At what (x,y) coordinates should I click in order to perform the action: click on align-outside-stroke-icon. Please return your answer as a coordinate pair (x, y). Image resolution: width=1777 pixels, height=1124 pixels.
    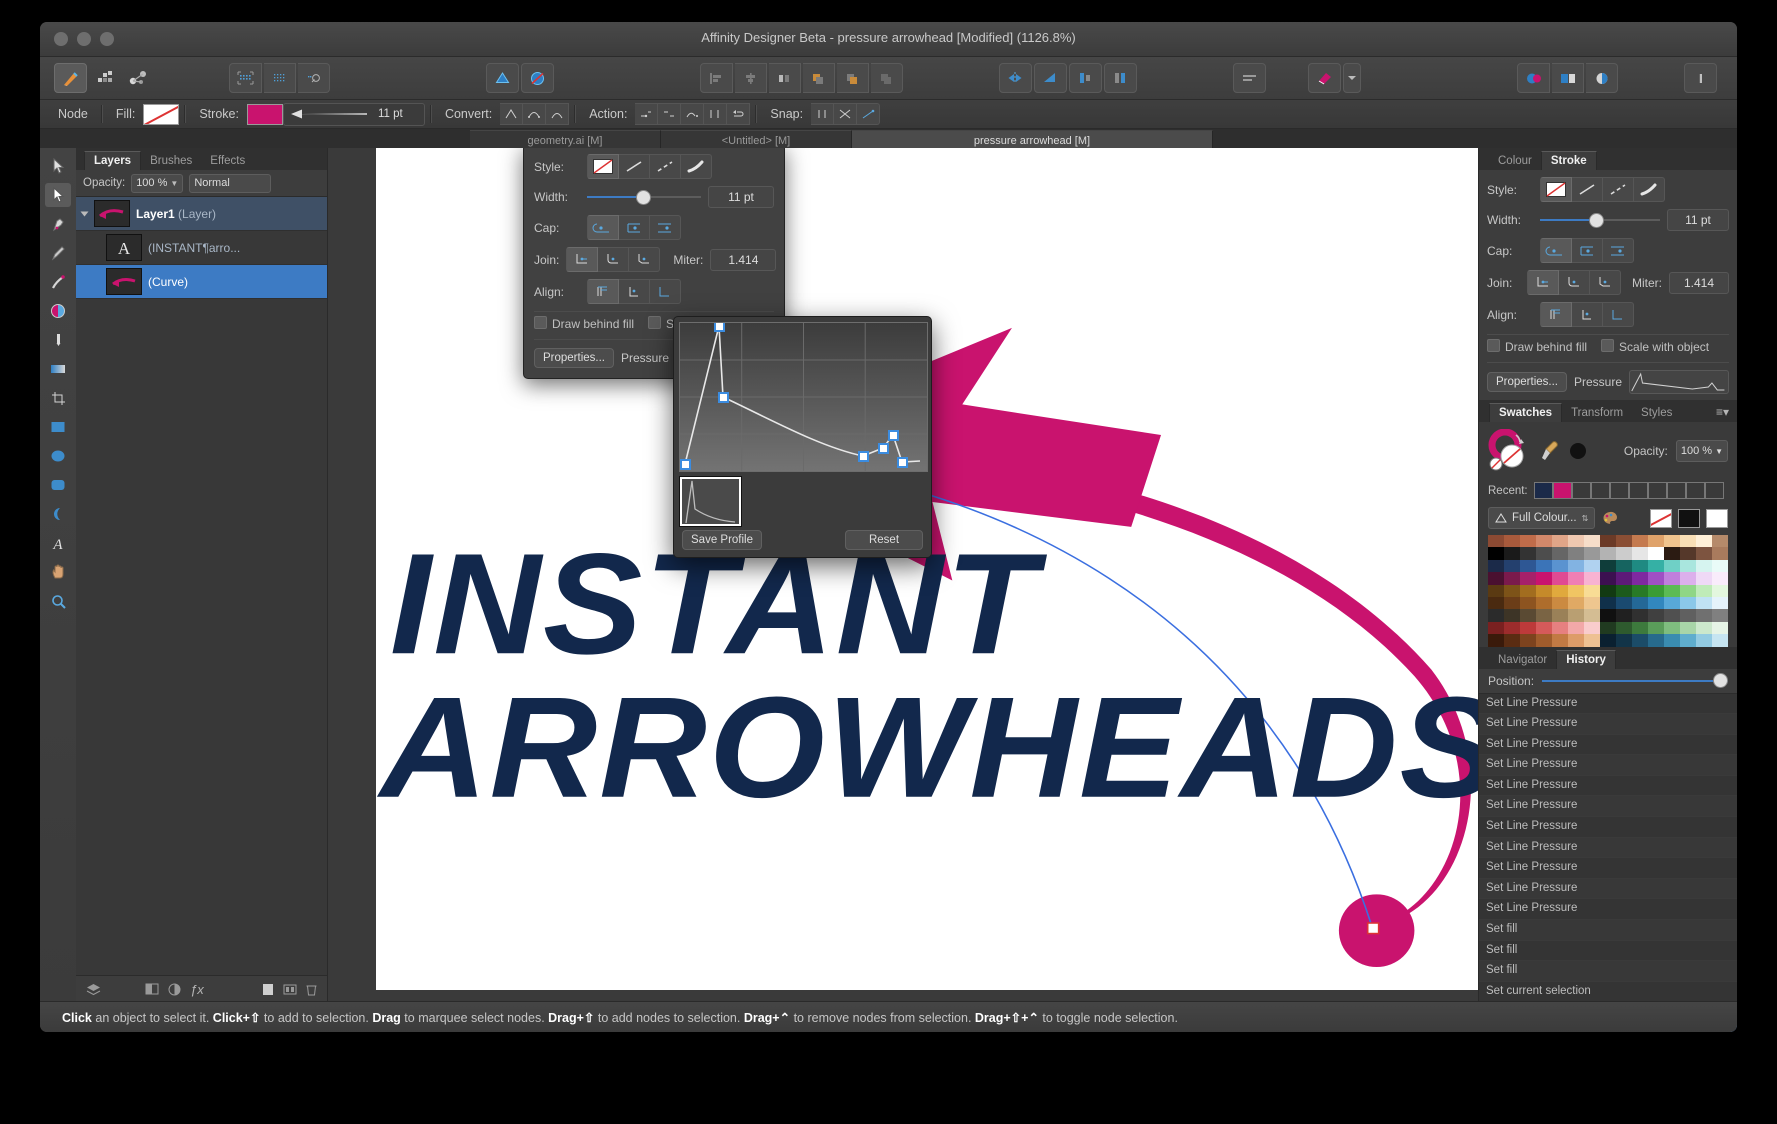
    Looking at the image, I should click on (1618, 314).